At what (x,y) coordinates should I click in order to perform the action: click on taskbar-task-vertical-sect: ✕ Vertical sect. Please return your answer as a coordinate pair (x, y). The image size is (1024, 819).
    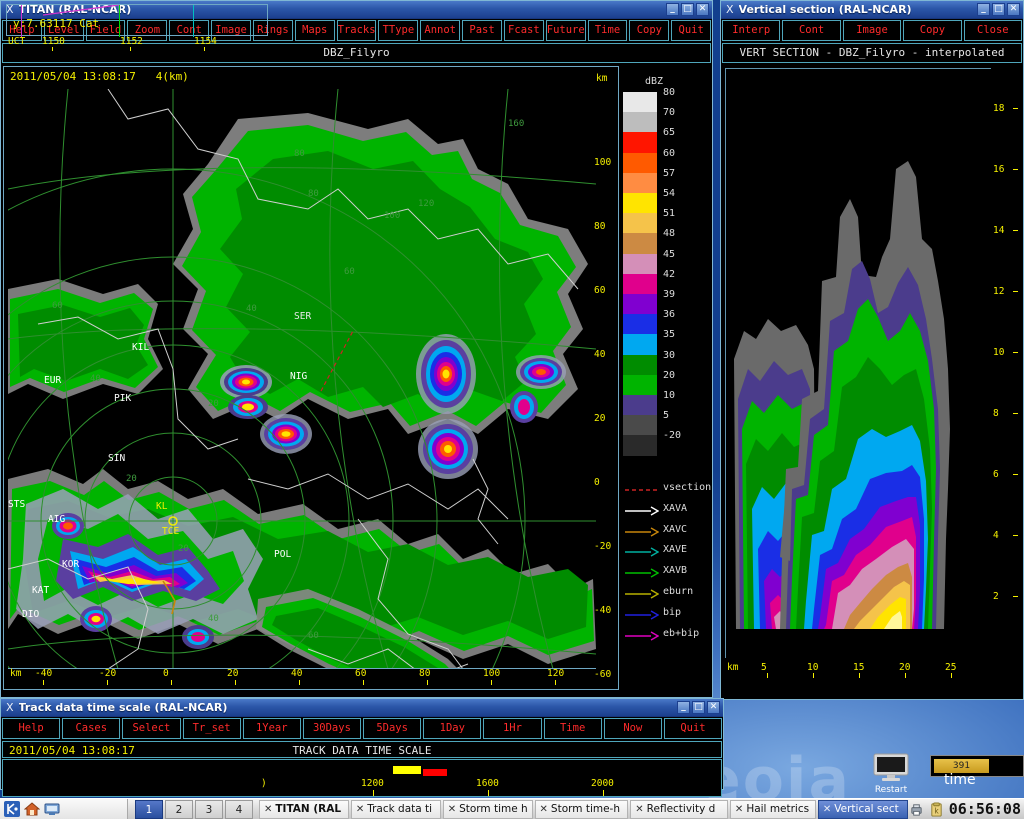
    Looking at the image, I should click on (862, 809).